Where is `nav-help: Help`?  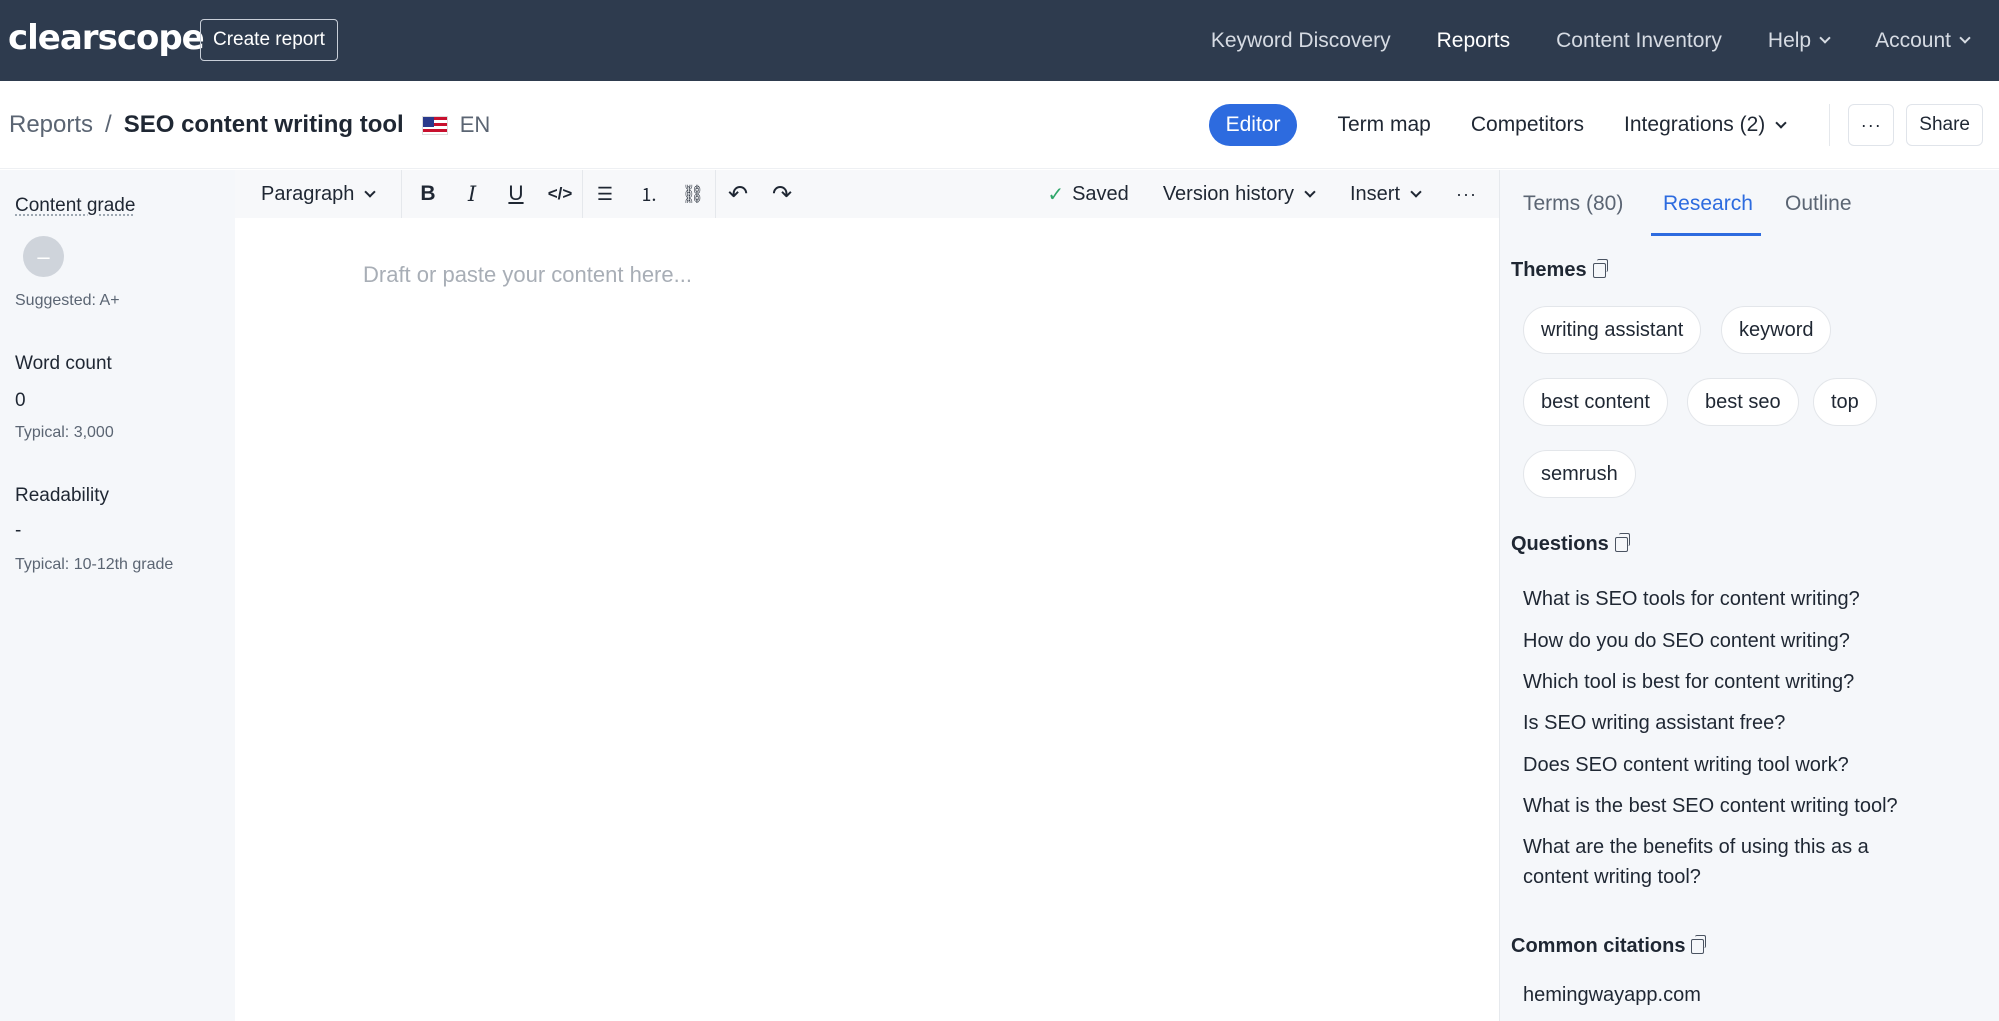 nav-help: Help is located at coordinates (1799, 40).